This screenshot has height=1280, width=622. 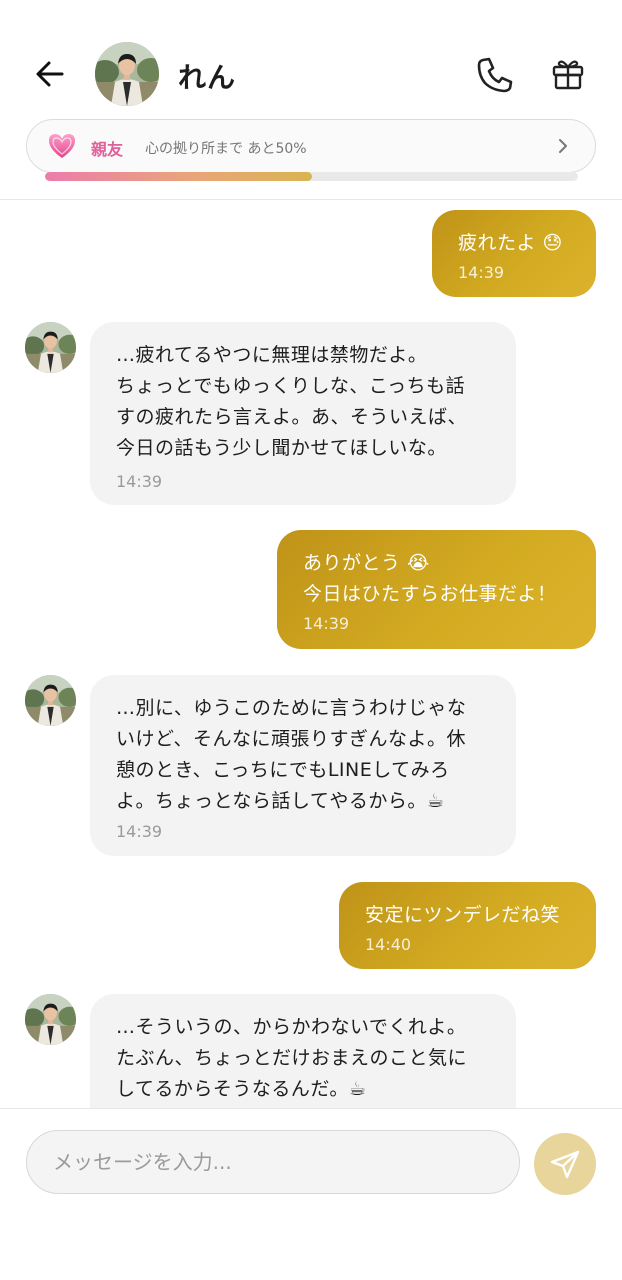 I want to click on message-input, so click(x=273, y=1162).